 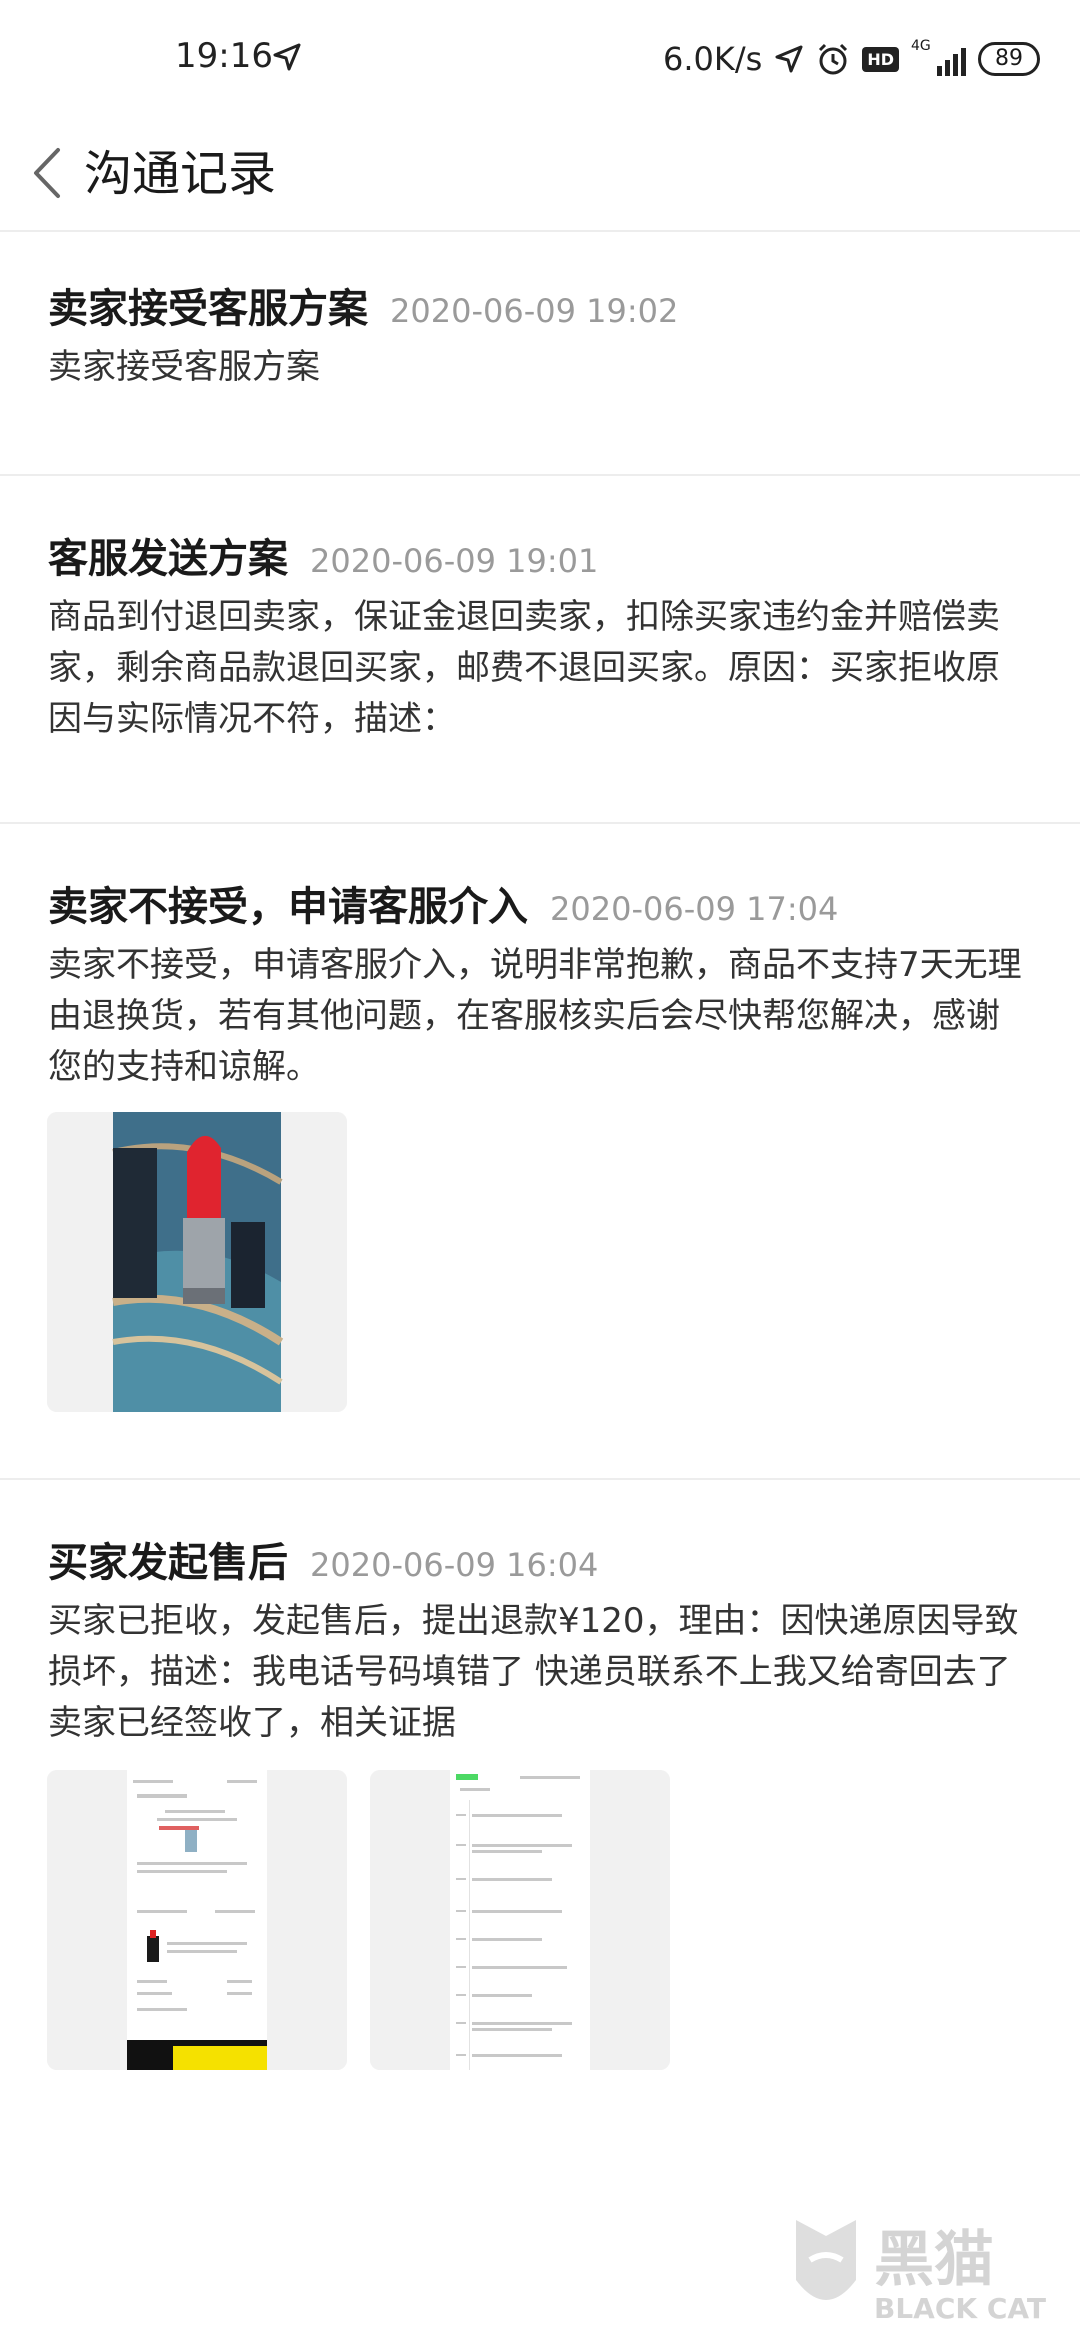 What do you see at coordinates (934, 2260) in the screenshot?
I see `watermark-cn-text: 黑猫` at bounding box center [934, 2260].